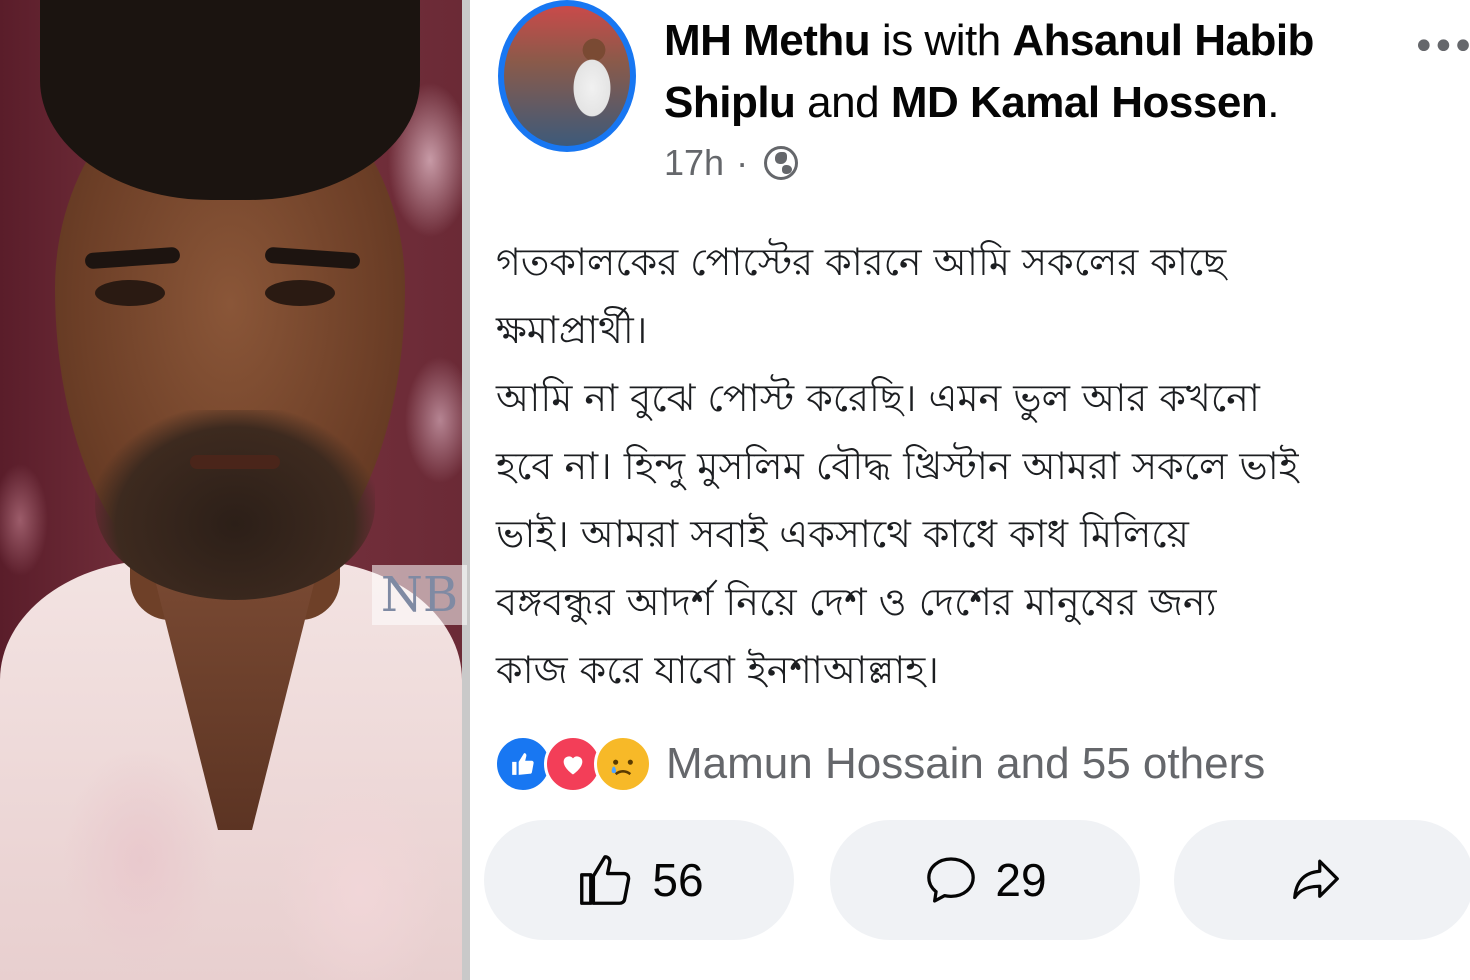 This screenshot has height=980, width=1470. I want to click on comment-count: 29, so click(1021, 880).